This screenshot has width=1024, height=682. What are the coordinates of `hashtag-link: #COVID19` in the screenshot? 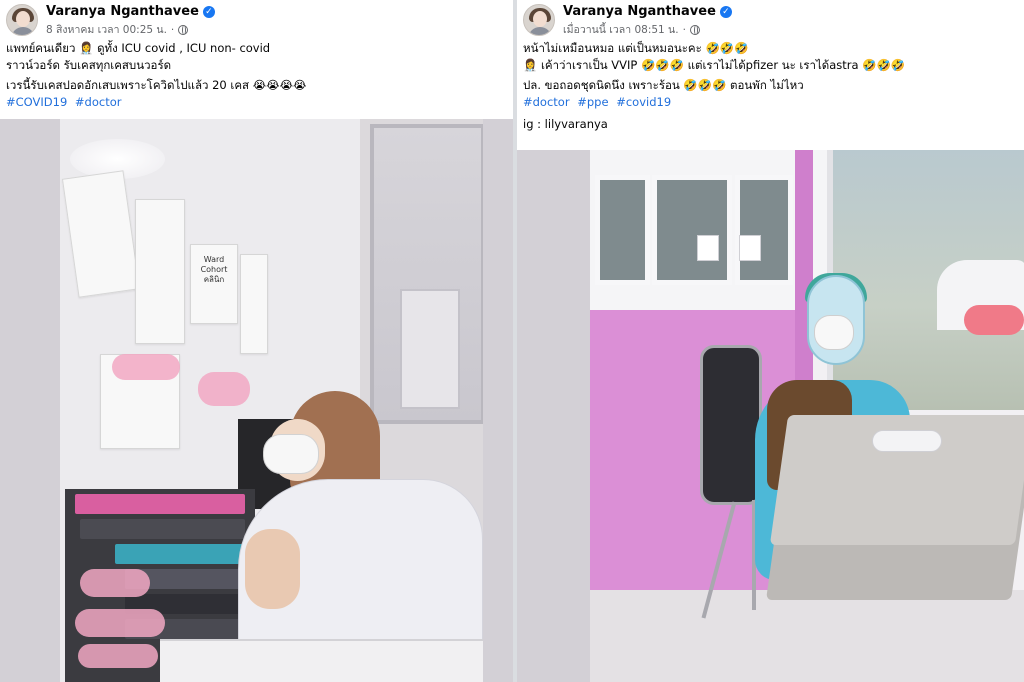 It's located at (36, 102).